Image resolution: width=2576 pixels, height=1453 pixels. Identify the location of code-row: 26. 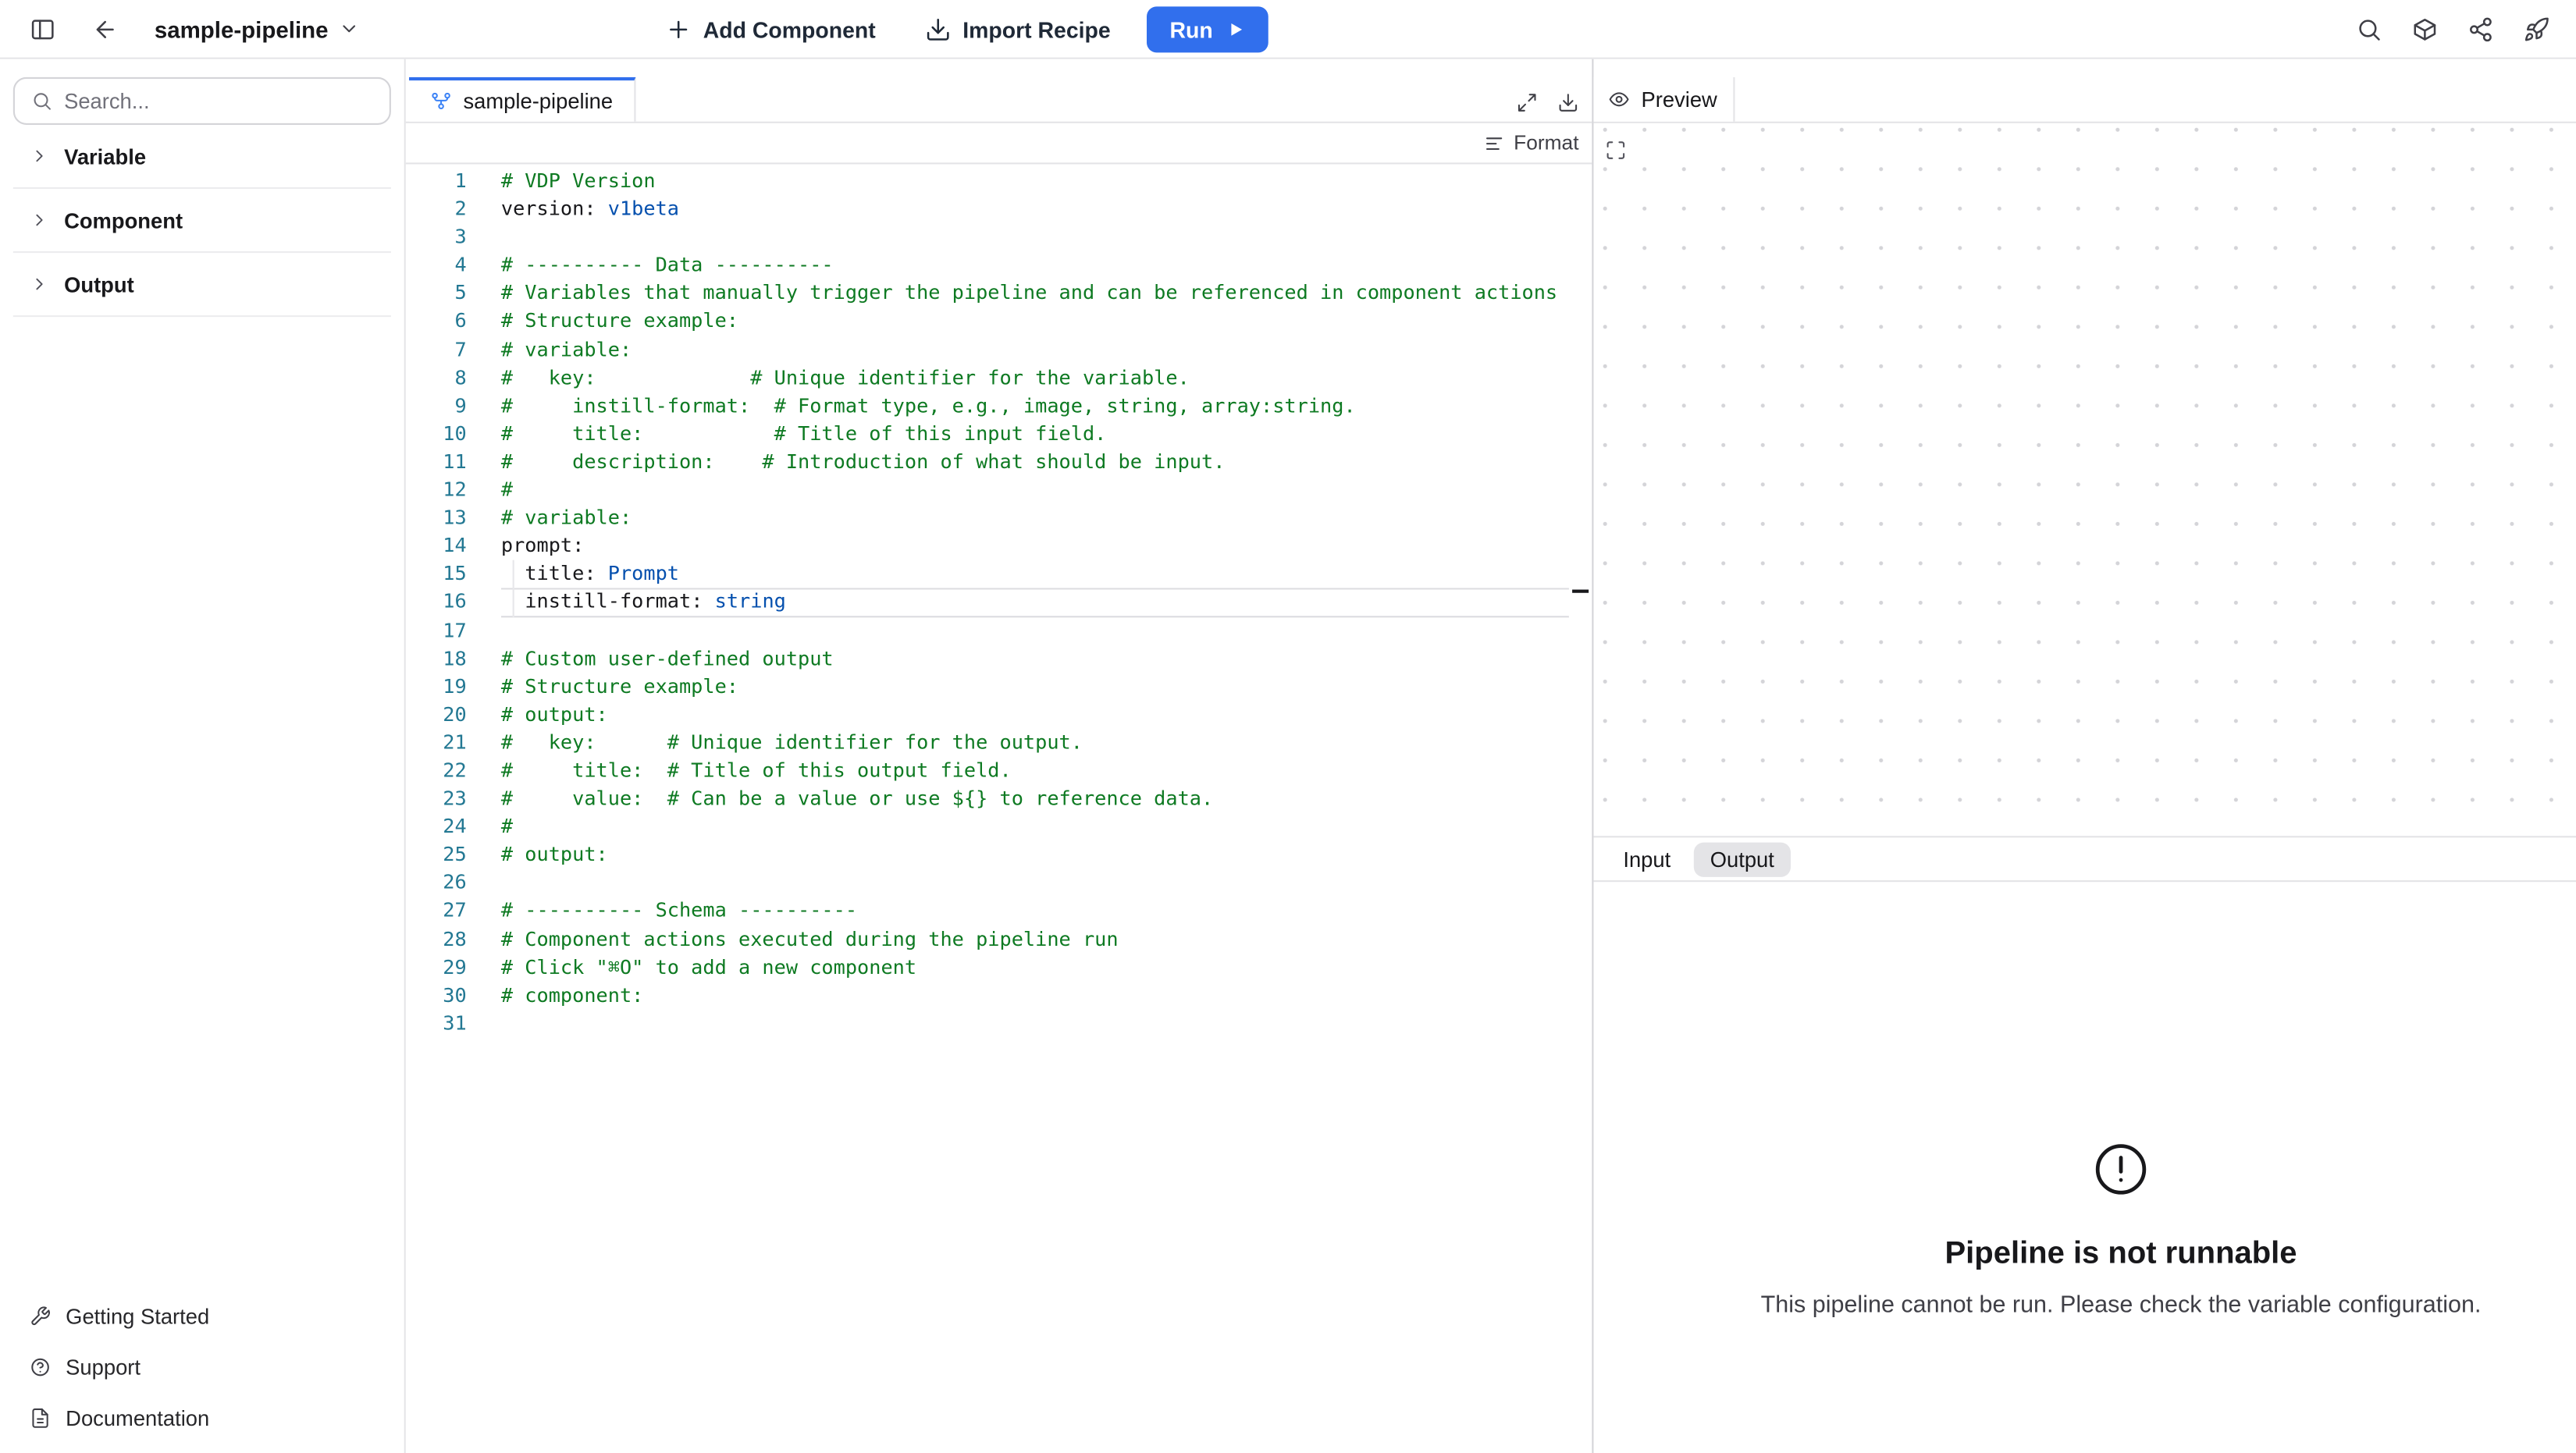
(988, 883).